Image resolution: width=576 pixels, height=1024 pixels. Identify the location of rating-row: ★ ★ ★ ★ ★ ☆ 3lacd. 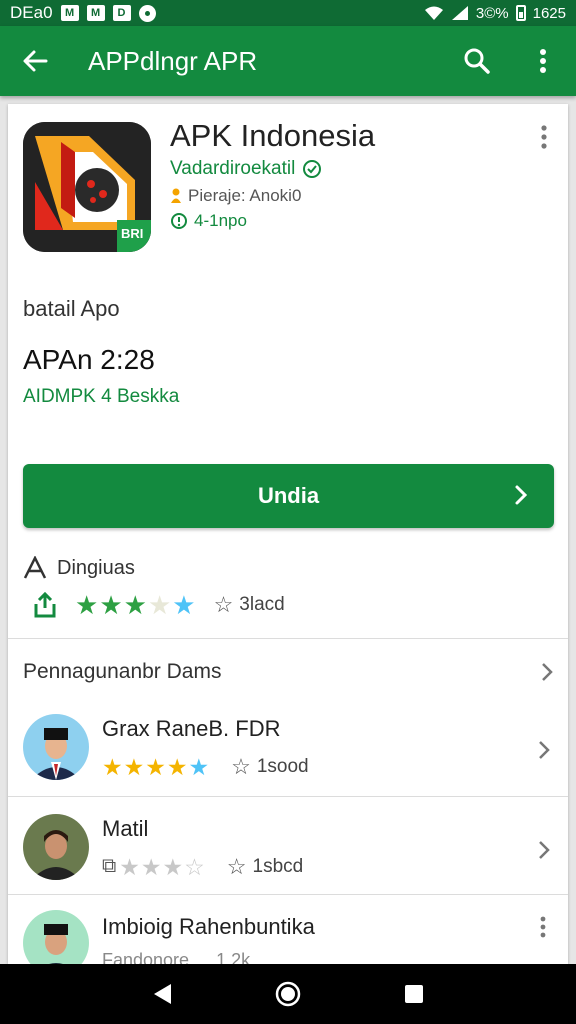
(159, 605).